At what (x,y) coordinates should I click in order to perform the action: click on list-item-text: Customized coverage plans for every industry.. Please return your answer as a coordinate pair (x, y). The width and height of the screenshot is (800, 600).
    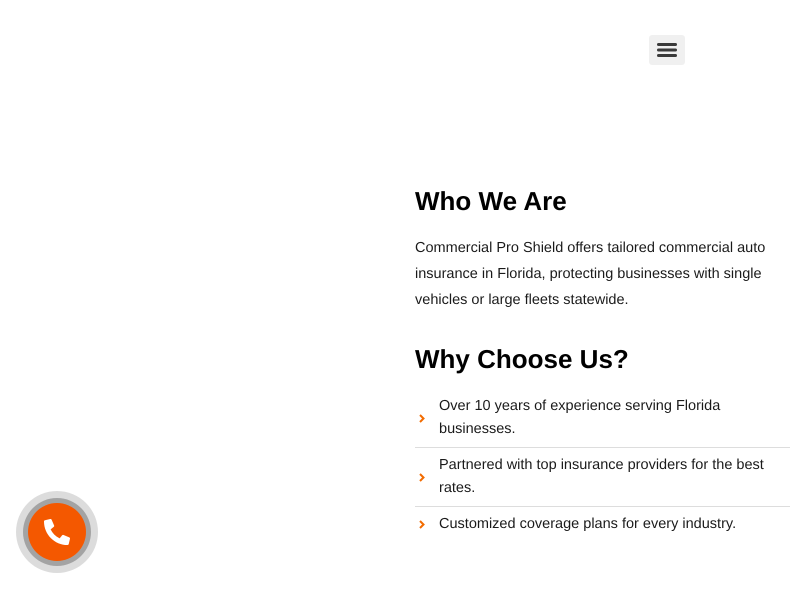
    Looking at the image, I should click on (587, 524).